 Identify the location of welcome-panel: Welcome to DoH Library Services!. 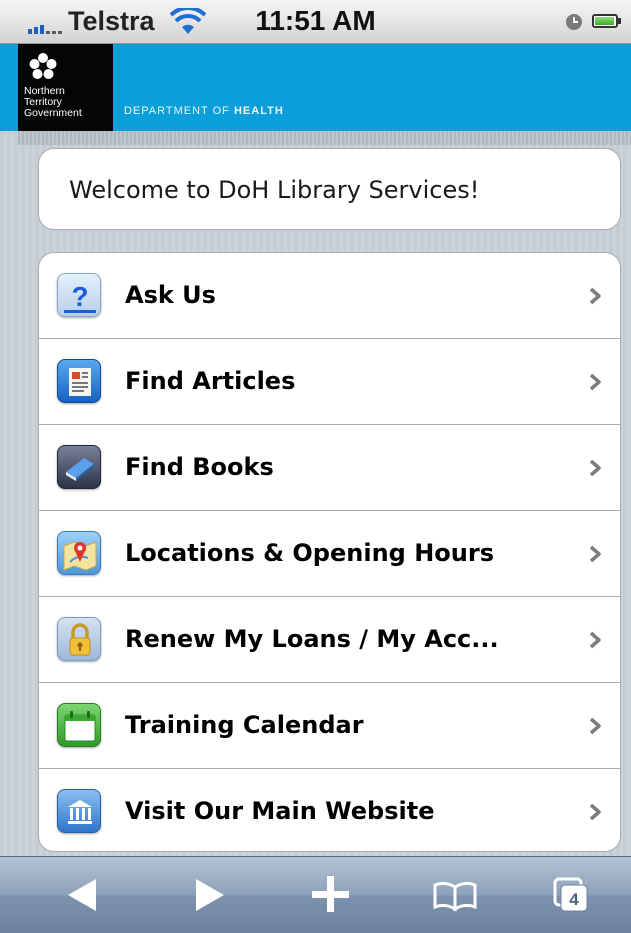
(329, 189).